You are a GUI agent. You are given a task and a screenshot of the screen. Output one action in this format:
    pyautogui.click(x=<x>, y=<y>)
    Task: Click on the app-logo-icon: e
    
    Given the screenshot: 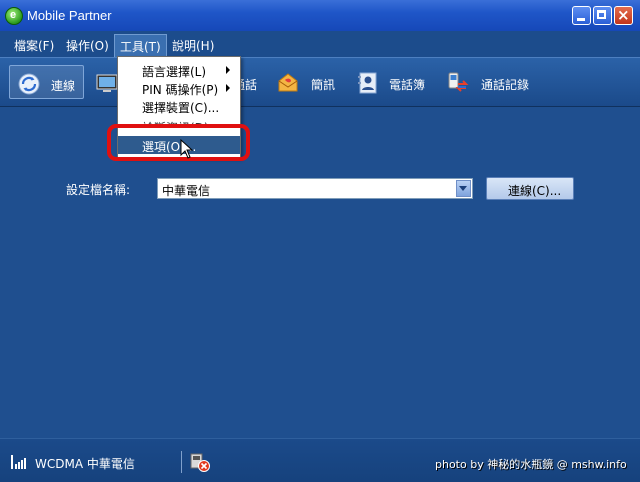 What is the action you would take?
    pyautogui.click(x=14, y=16)
    